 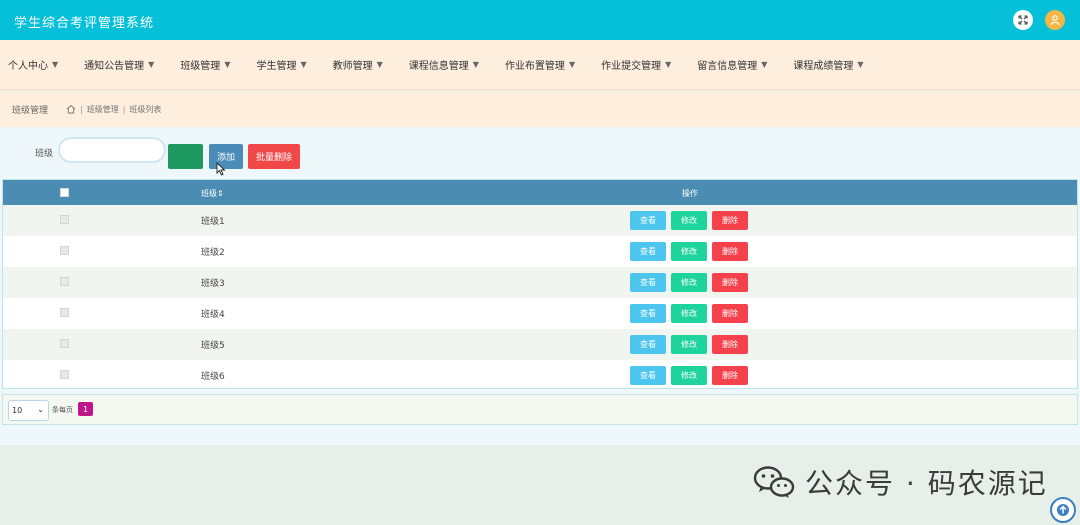 What do you see at coordinates (226, 156) in the screenshot?
I see `add-button: 添加` at bounding box center [226, 156].